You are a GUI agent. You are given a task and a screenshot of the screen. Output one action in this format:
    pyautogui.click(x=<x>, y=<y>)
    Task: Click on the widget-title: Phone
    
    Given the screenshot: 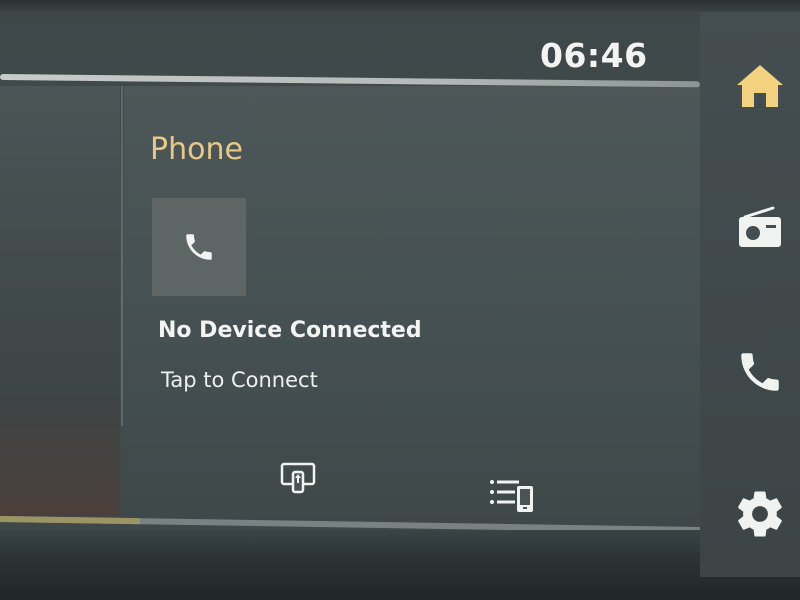 What is the action you would take?
    pyautogui.click(x=196, y=149)
    